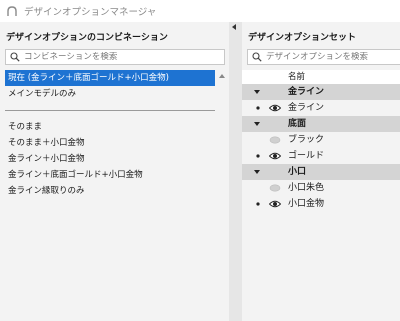 Image resolution: width=400 pixels, height=321 pixels. Describe the element at coordinates (296, 77) in the screenshot. I see `name-column-header: 名前` at that location.